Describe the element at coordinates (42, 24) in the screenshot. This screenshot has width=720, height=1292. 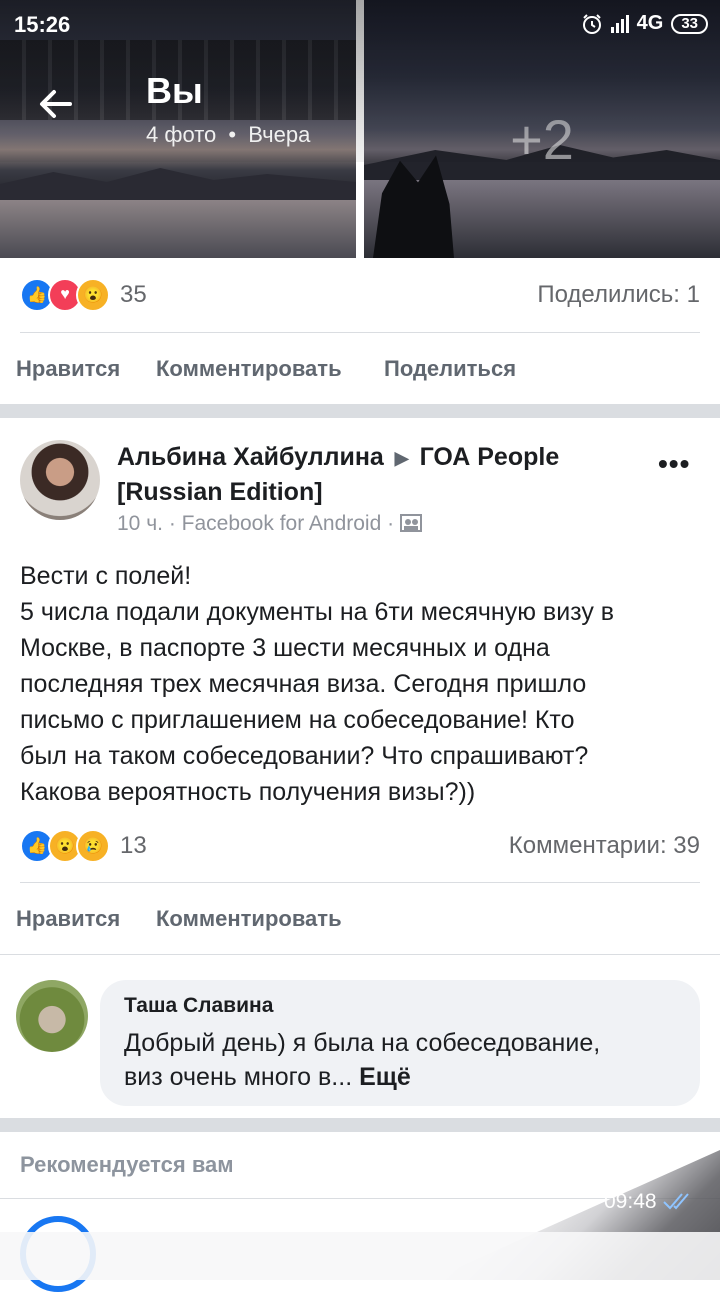
I see `status-time: 15:26` at that location.